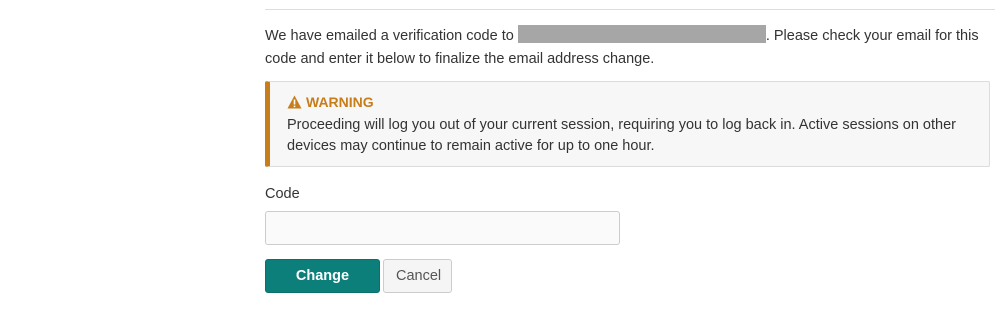 This screenshot has height=324, width=1005. I want to click on cancel-button: Cancel, so click(417, 276).